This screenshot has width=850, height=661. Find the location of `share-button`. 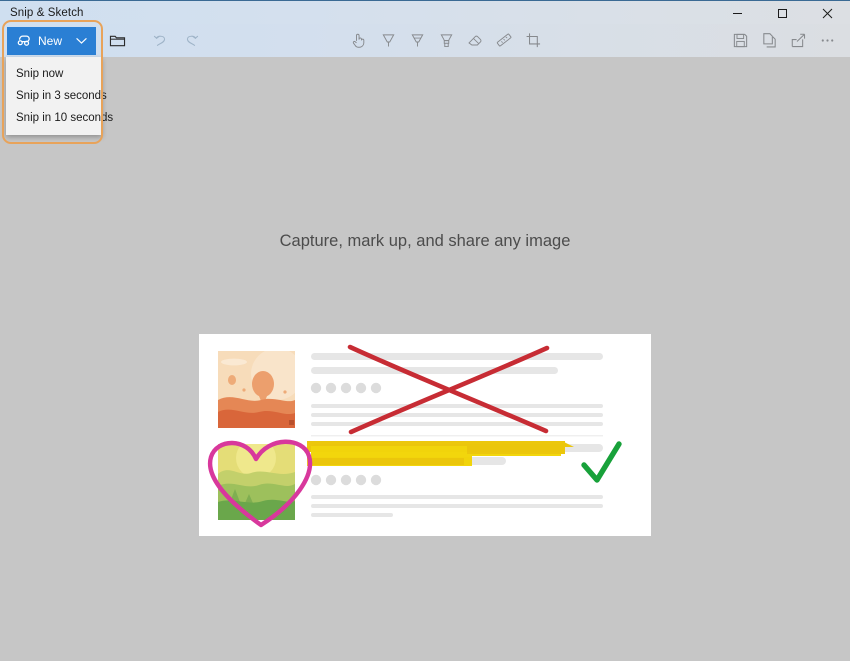

share-button is located at coordinates (798, 41).